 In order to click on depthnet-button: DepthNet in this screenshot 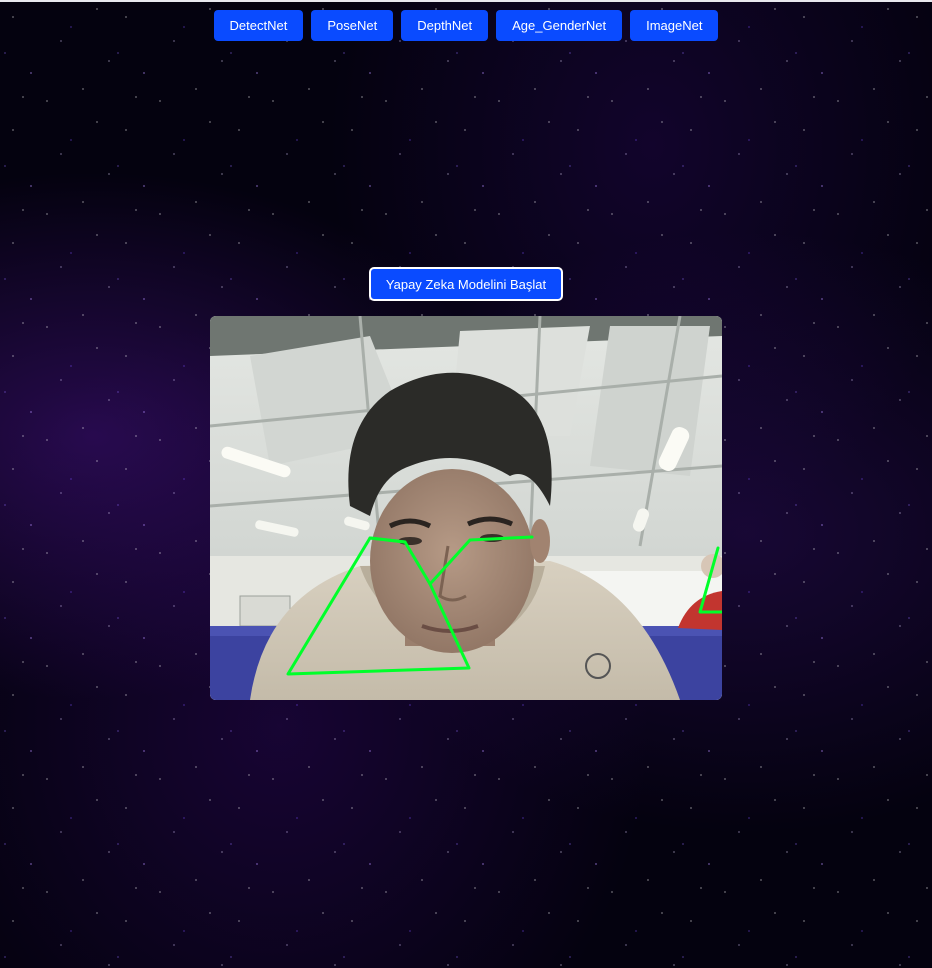, I will do `click(445, 25)`.